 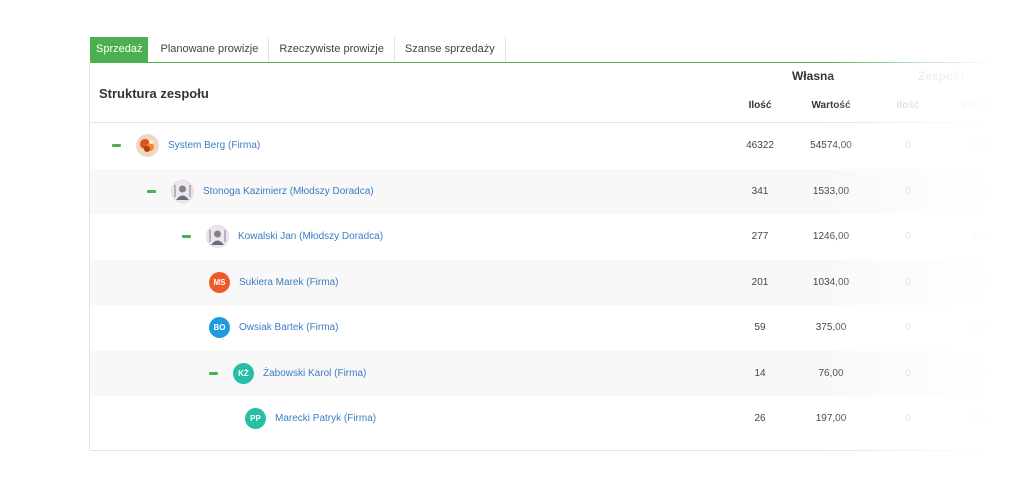 What do you see at coordinates (332, 49) in the screenshot?
I see `tab-actual-commissions: Rzeczywiste prowizje` at bounding box center [332, 49].